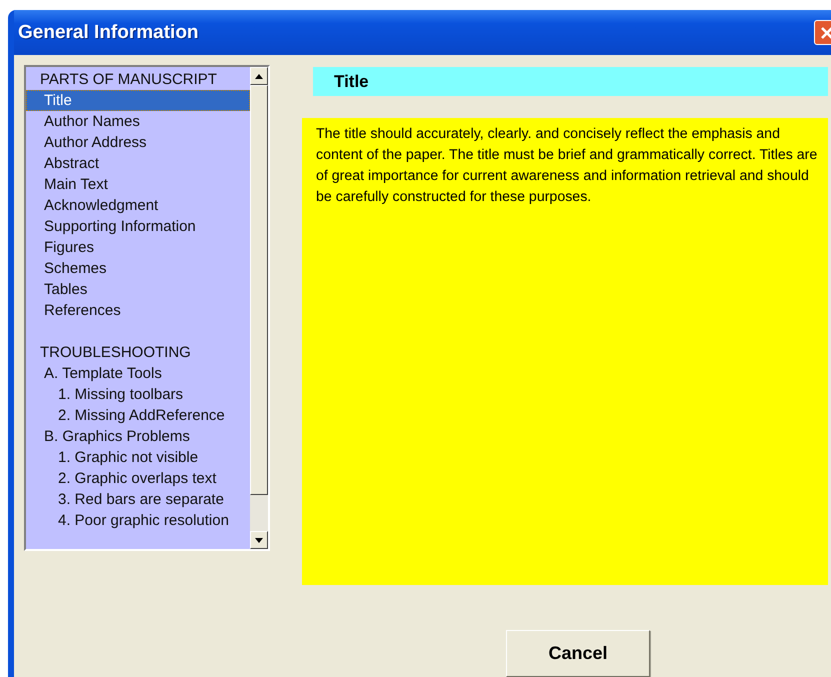 The height and width of the screenshot is (677, 831). Describe the element at coordinates (138, 436) in the screenshot. I see `list-item: B. Graphics Problems` at that location.